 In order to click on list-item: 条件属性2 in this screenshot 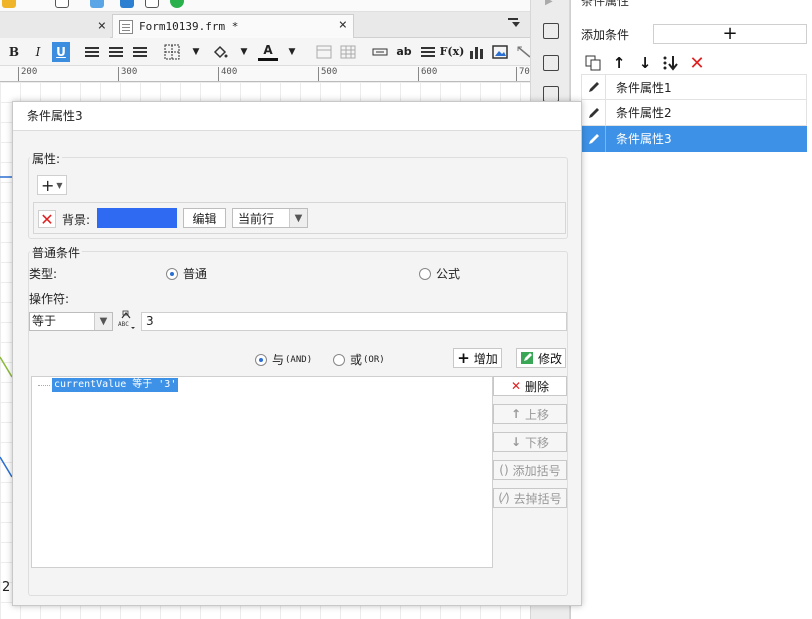, I will do `click(694, 112)`.